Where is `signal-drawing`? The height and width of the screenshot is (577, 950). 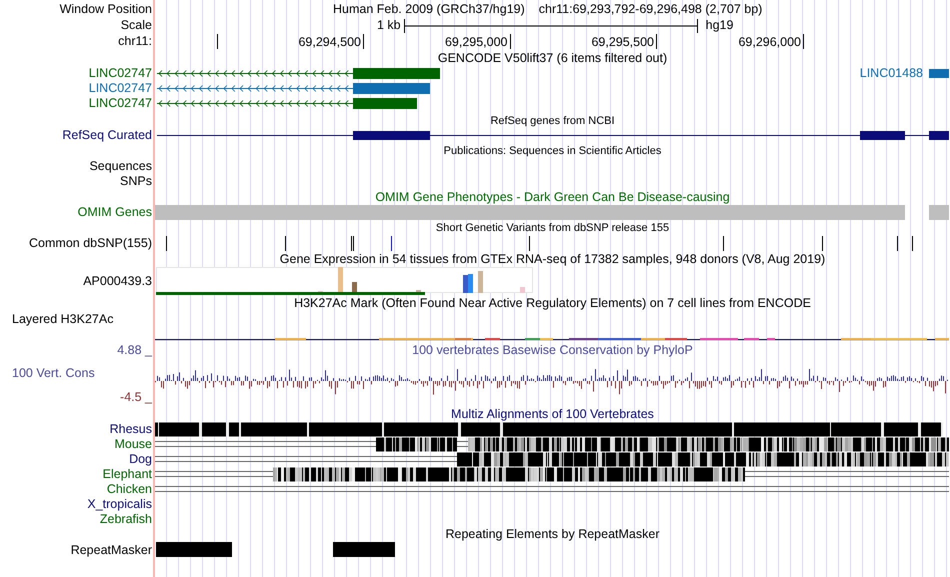 signal-drawing is located at coordinates (552, 339).